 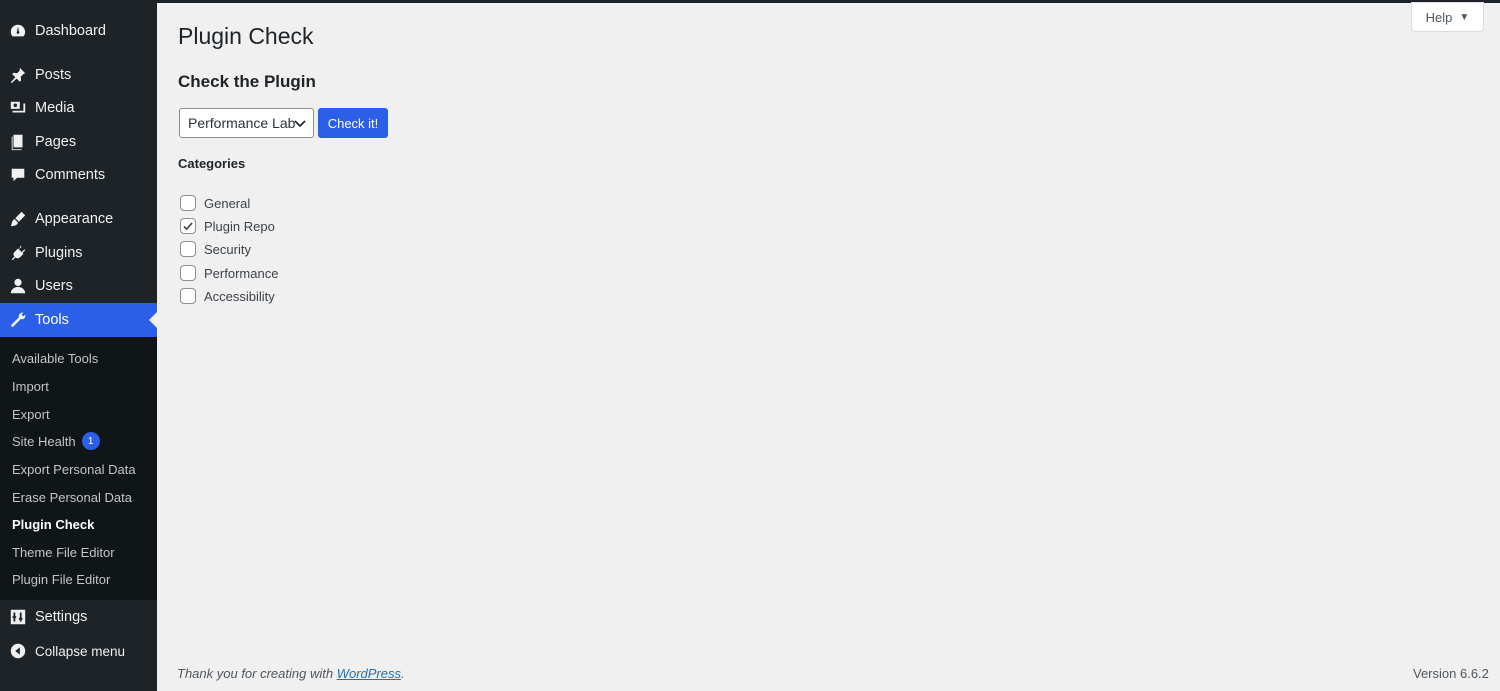 I want to click on sidebar-item-label: Dashboard, so click(x=70, y=31).